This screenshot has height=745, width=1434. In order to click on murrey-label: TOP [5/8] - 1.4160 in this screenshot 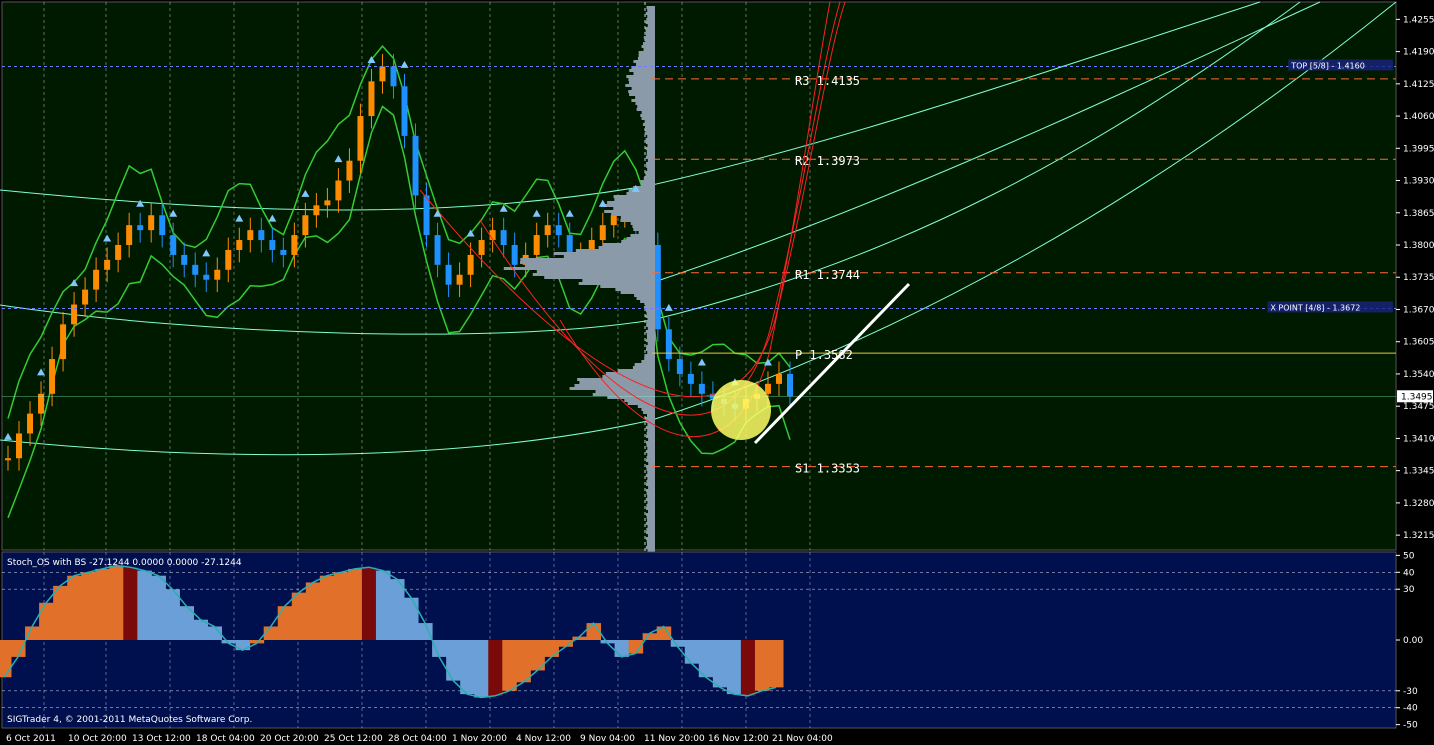, I will do `click(1327, 65)`.